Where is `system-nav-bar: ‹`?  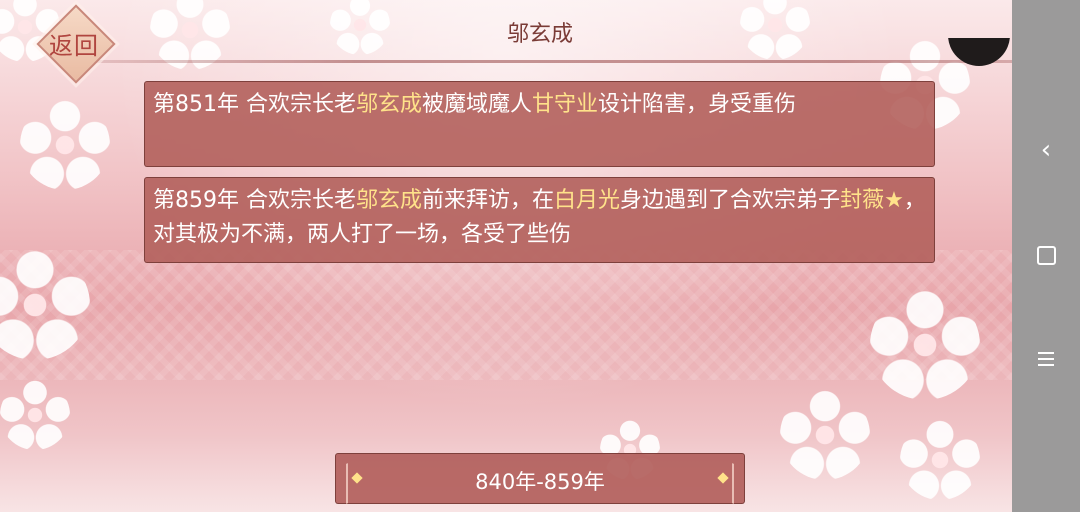
system-nav-bar: ‹ is located at coordinates (1046, 256).